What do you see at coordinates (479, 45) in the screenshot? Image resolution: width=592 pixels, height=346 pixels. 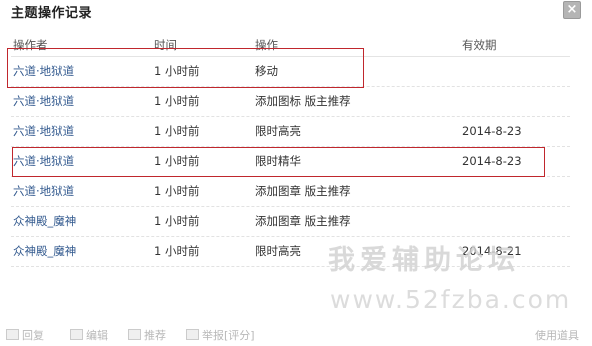 I see `header-validity: 有效期` at bounding box center [479, 45].